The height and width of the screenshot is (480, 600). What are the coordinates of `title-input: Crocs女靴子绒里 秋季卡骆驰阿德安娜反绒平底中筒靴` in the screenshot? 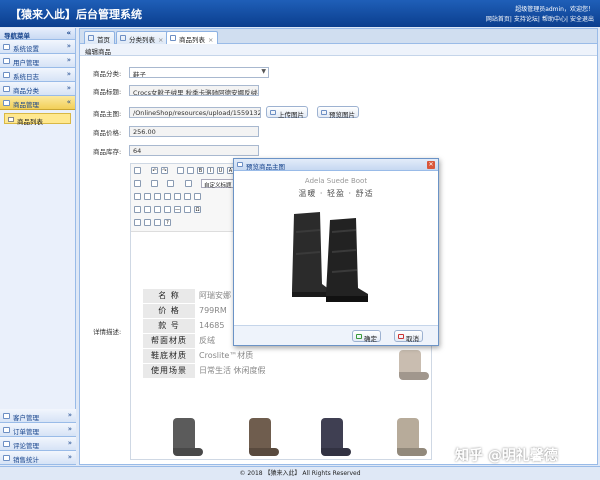 It's located at (194, 90).